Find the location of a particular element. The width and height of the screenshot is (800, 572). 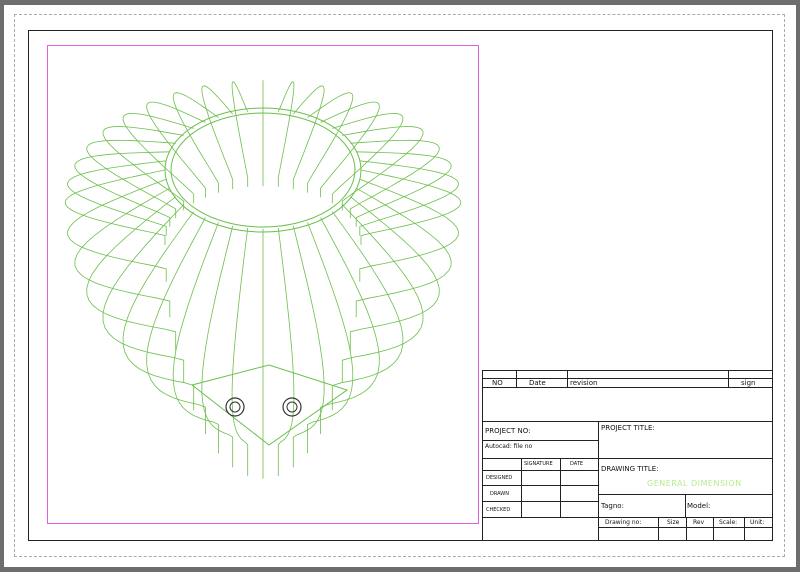

drawn-label: DRAWN is located at coordinates (499, 494).